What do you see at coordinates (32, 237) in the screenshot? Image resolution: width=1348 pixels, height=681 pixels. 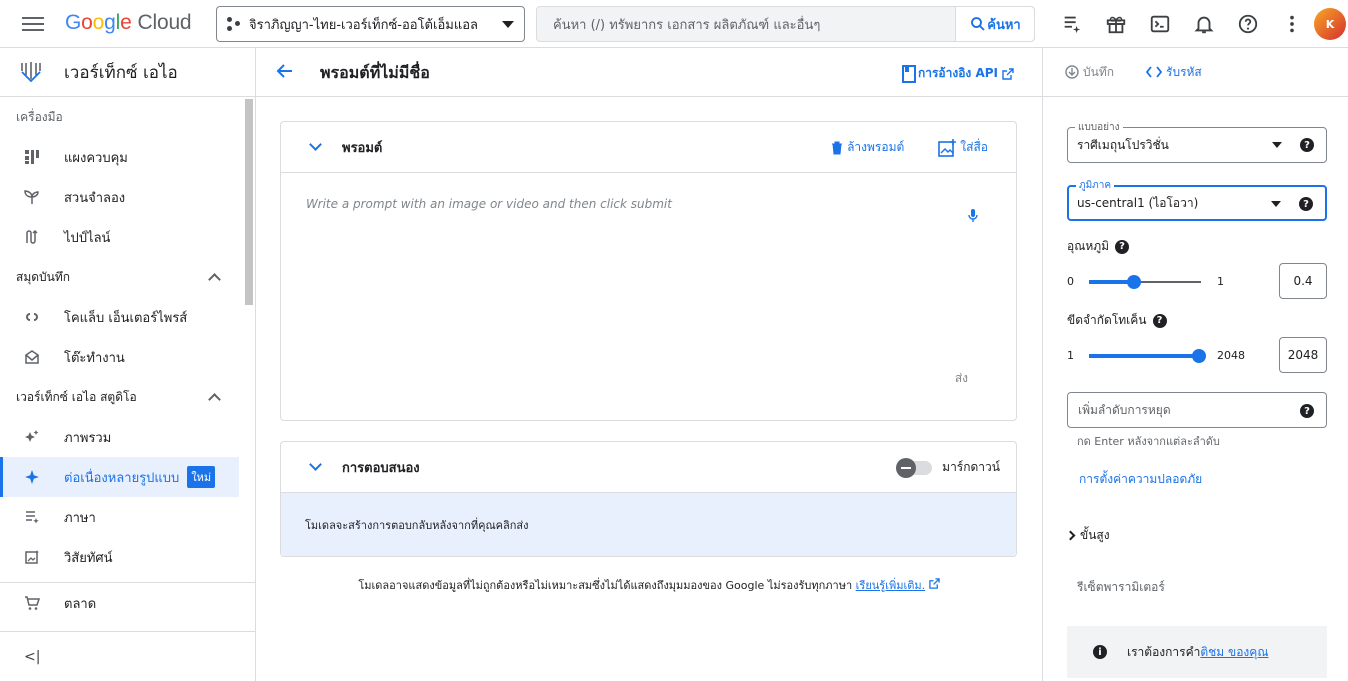 I see `pipelines-icon` at bounding box center [32, 237].